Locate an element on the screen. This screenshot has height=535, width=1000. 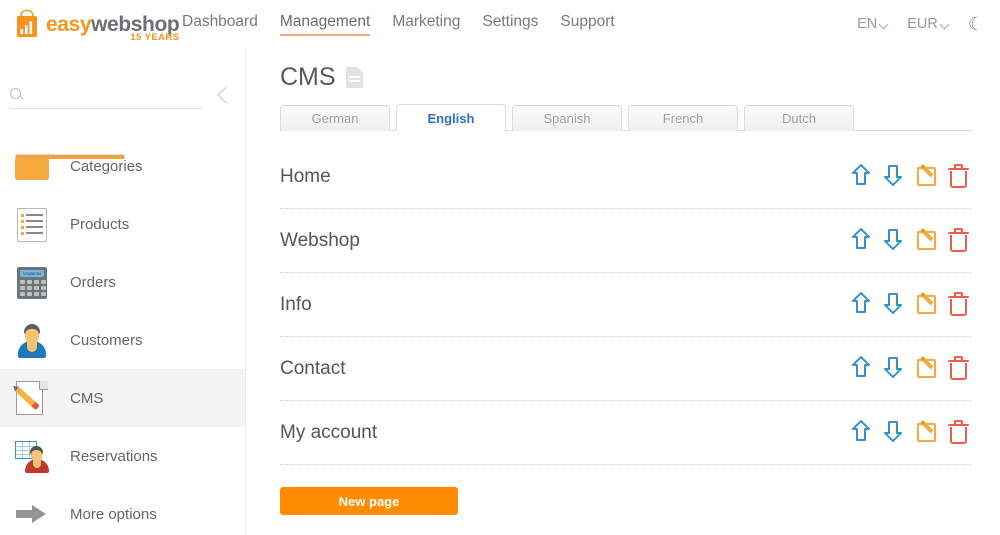
page-name: Home is located at coordinates (305, 176).